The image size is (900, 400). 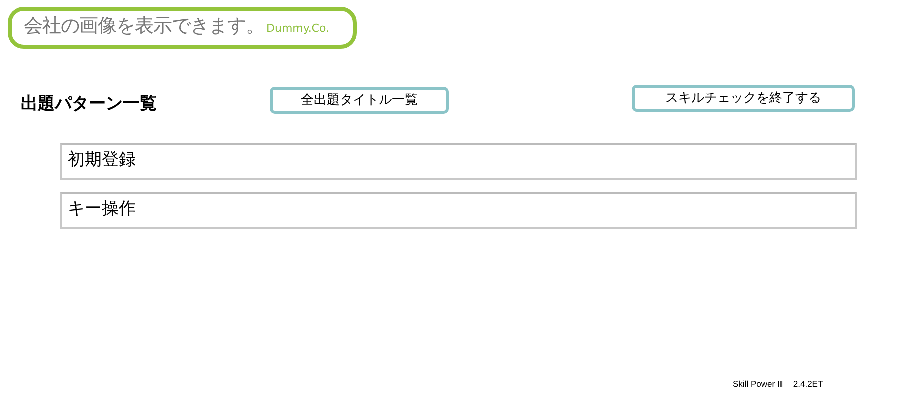 I want to click on pattern-item: 初期登録, so click(x=458, y=161).